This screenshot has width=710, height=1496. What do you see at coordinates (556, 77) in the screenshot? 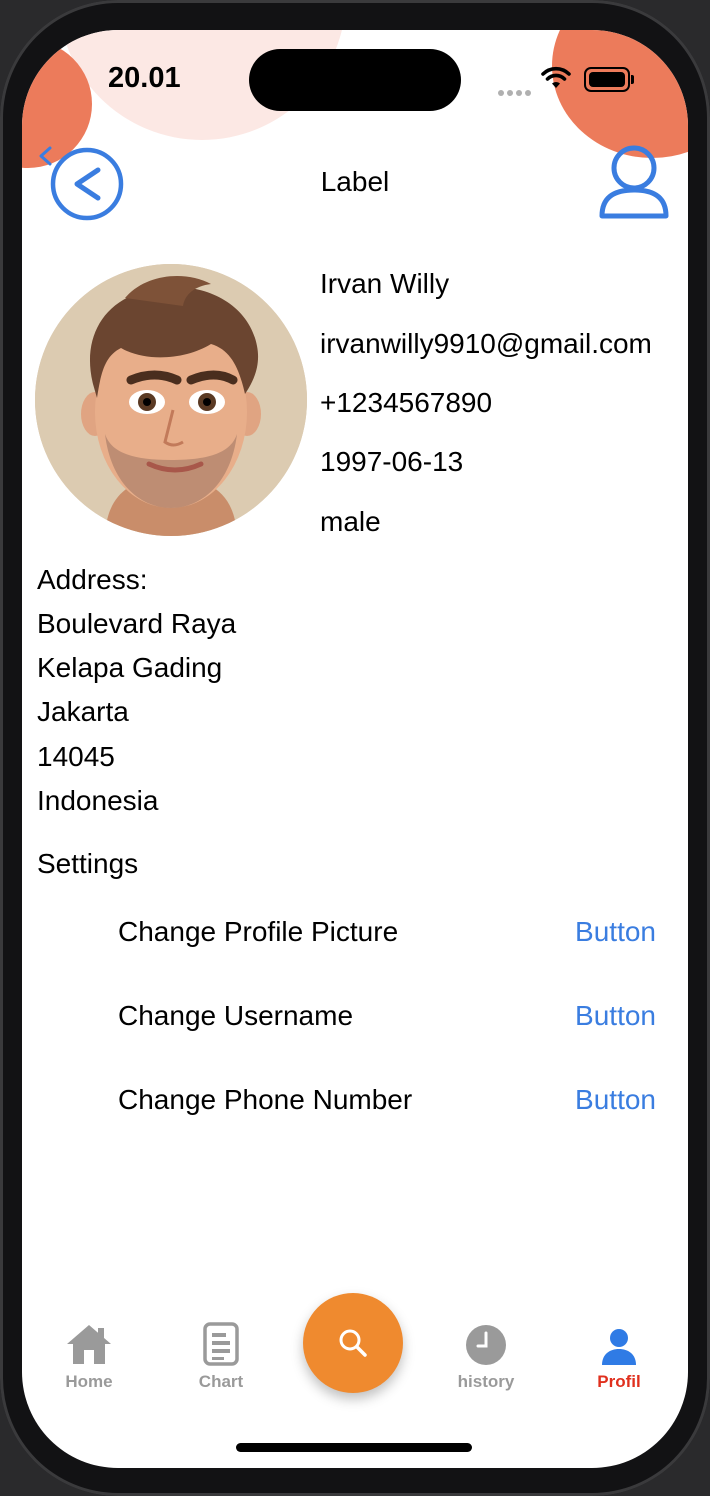
I see `wifi-icon` at bounding box center [556, 77].